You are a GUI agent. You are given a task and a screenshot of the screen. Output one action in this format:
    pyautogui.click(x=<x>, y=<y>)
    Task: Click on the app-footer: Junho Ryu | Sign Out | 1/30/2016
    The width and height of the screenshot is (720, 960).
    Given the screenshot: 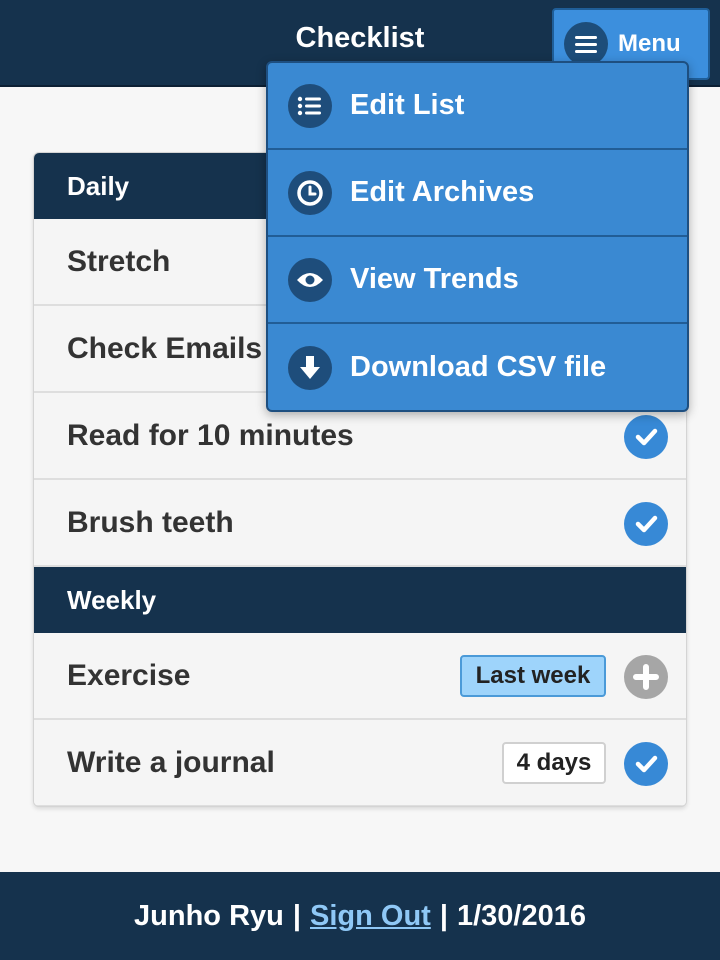 What is the action you would take?
    pyautogui.click(x=360, y=916)
    